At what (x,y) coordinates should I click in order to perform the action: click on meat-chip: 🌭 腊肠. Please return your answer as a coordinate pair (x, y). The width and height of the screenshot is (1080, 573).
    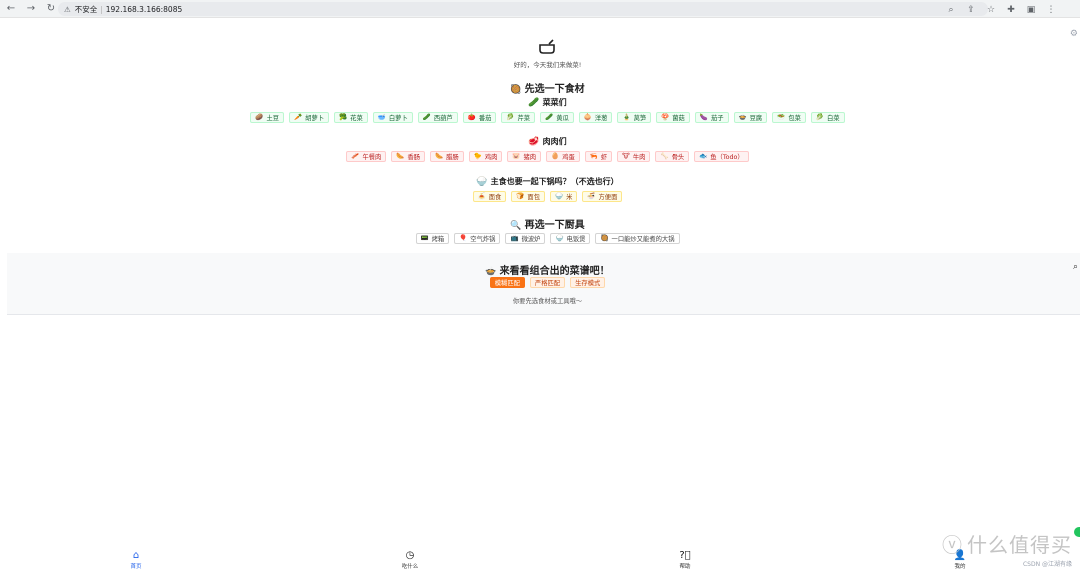
    Looking at the image, I should click on (447, 156).